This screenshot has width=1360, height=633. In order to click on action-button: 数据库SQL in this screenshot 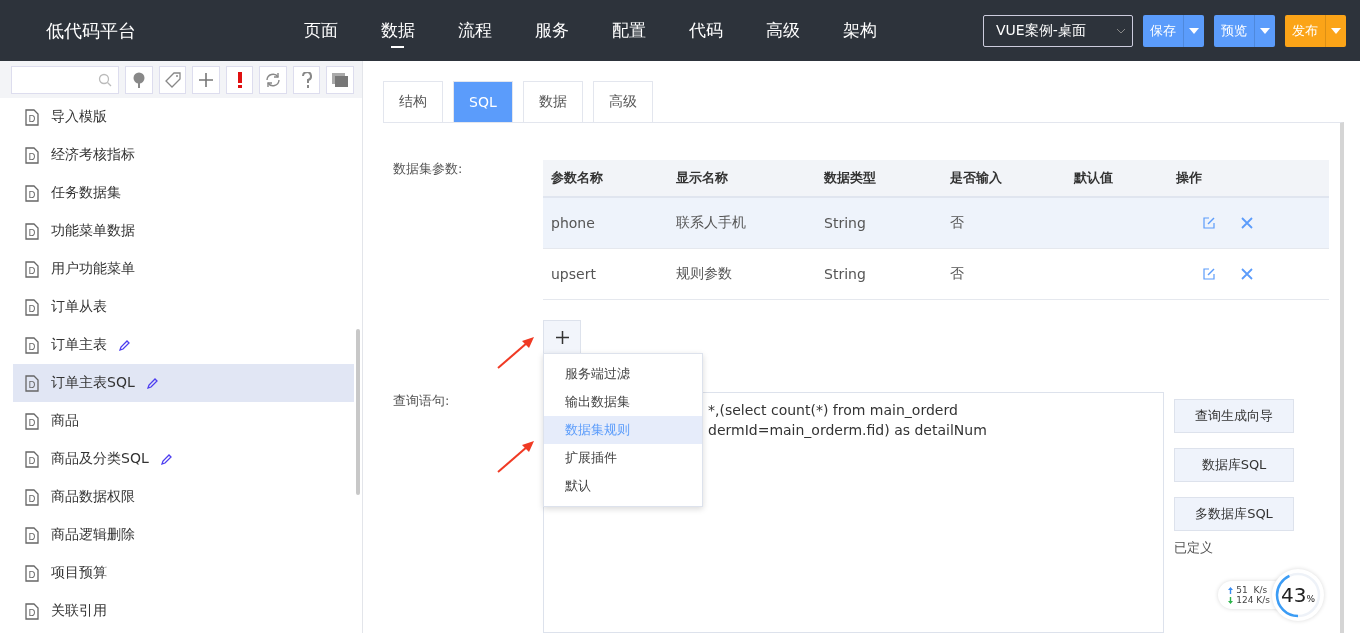, I will do `click(1234, 465)`.